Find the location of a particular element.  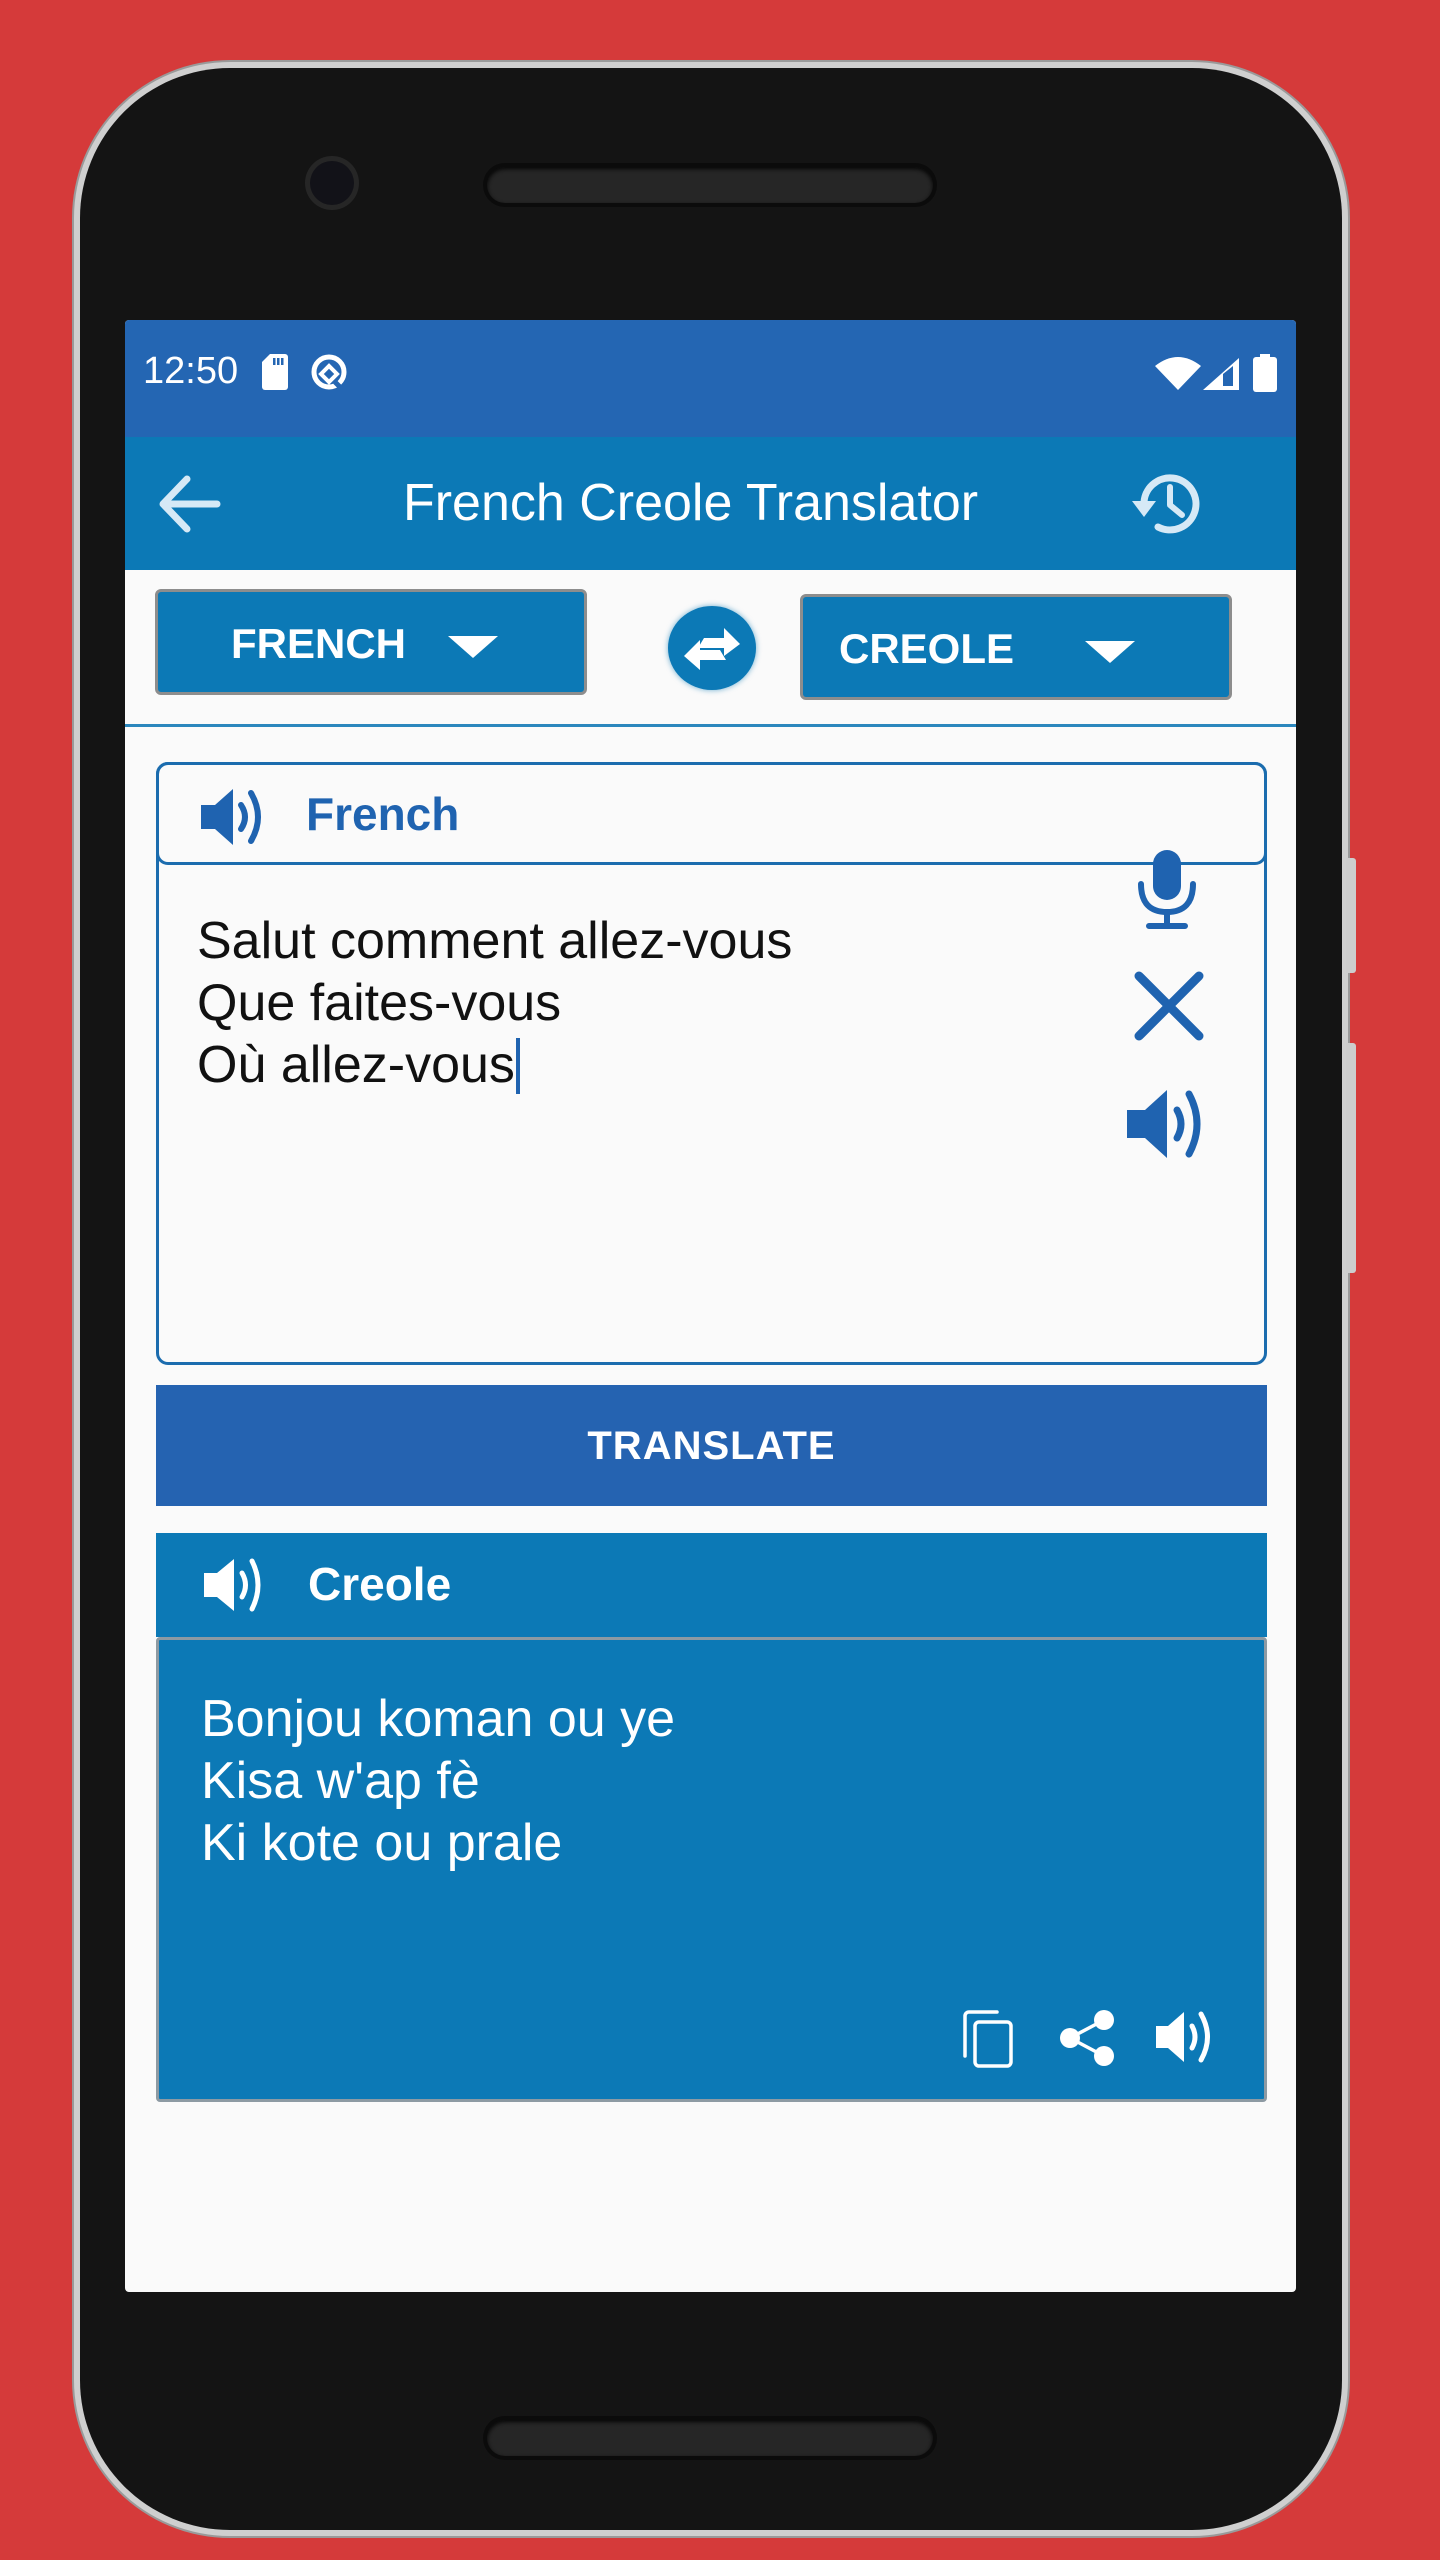

translated-text-line: Bonjou koman ou ye is located at coordinates (438, 1719).